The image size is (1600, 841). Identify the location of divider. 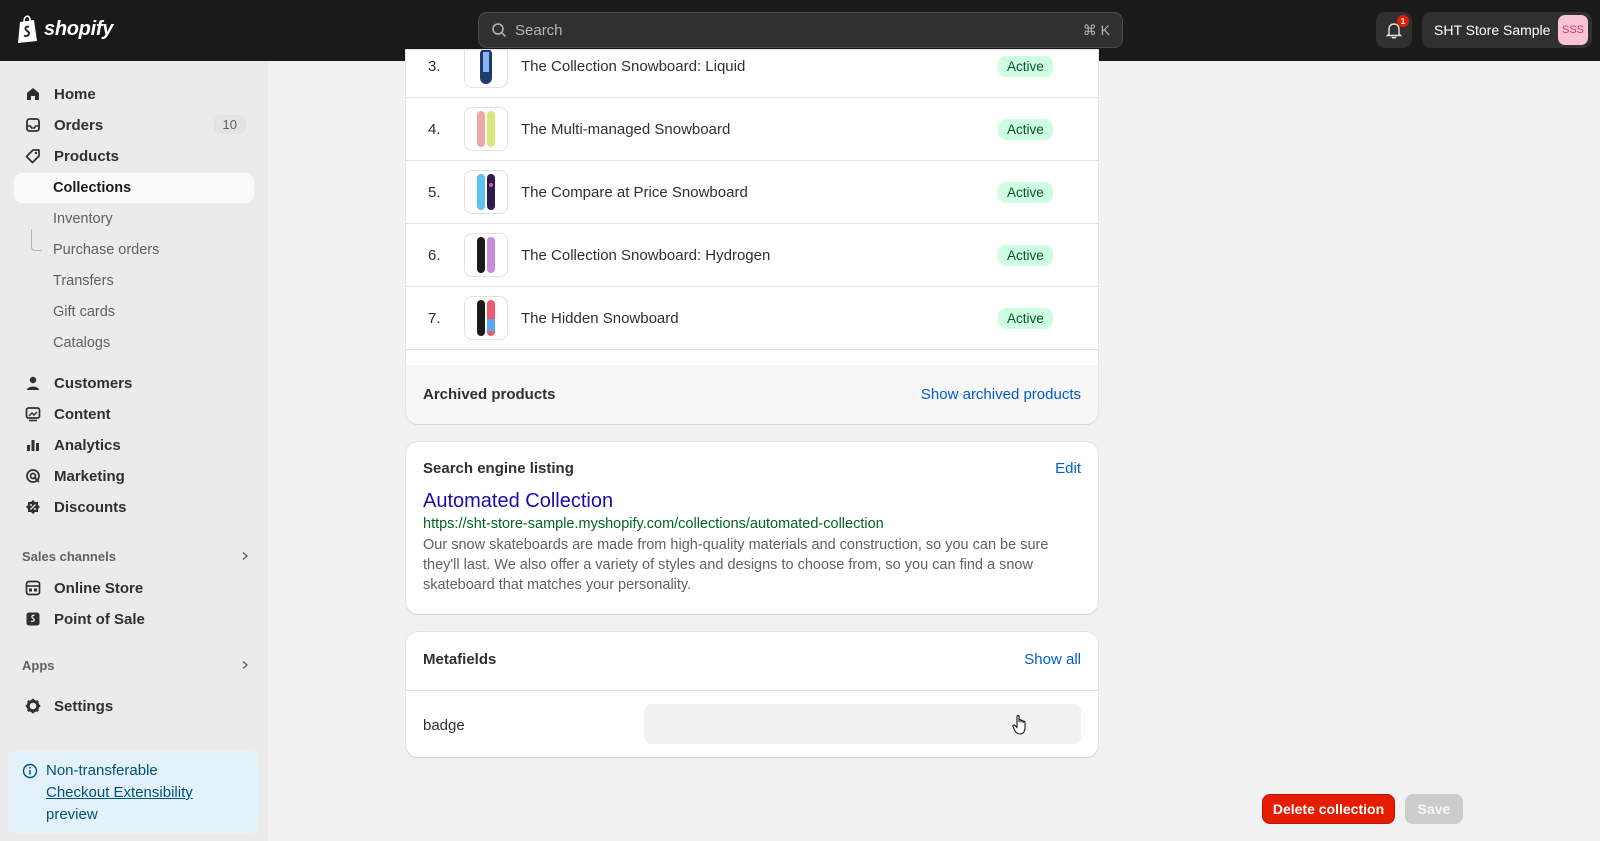
(752, 690).